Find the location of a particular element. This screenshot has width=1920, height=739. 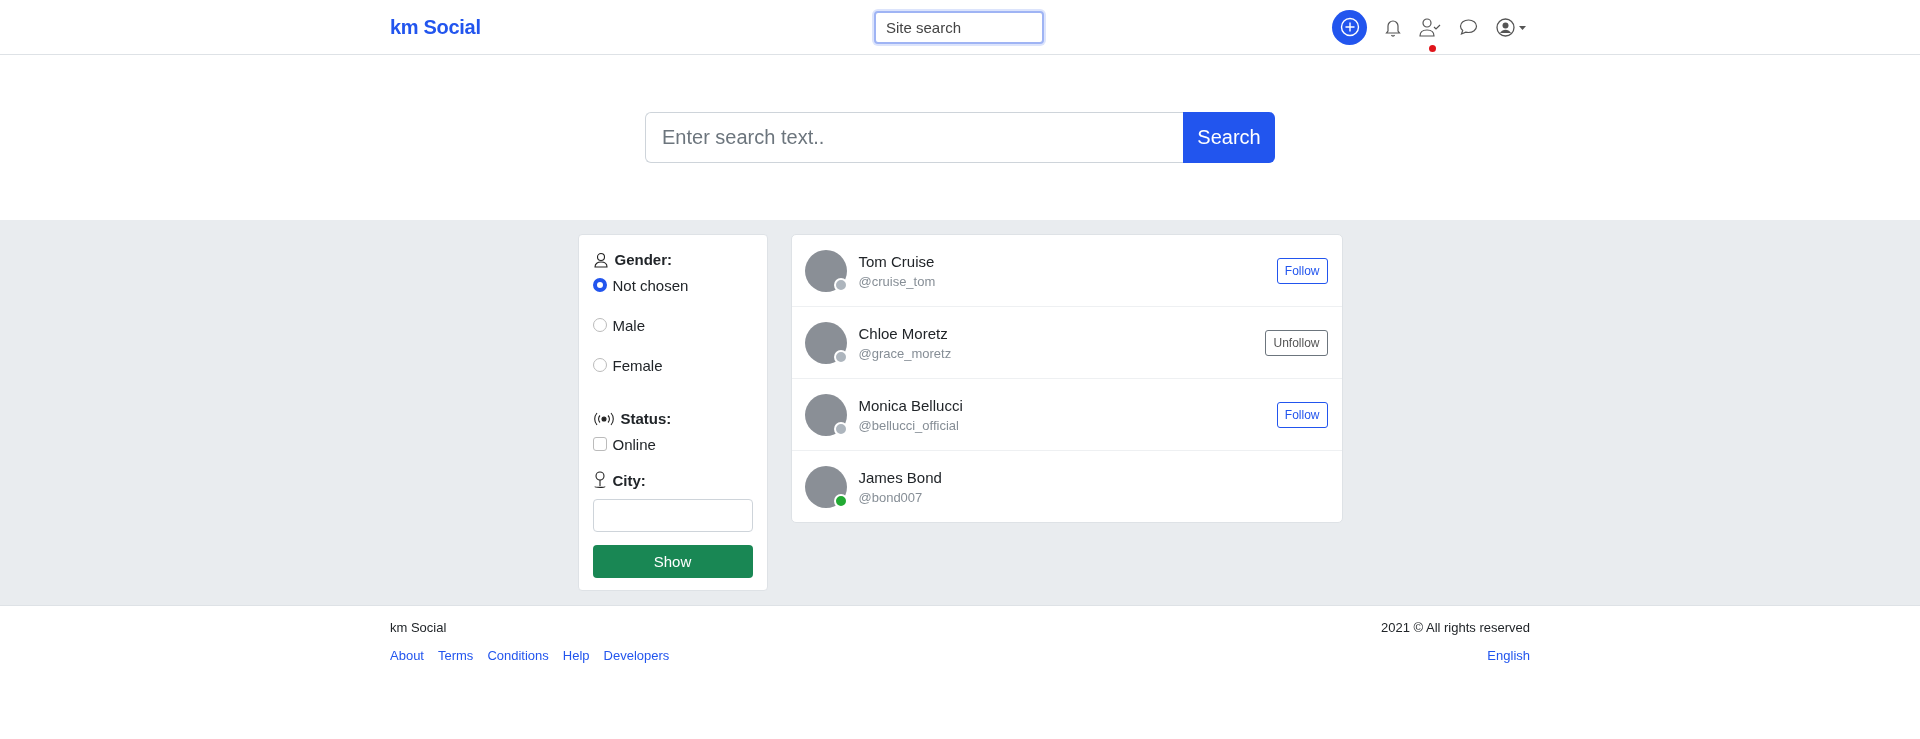

add-button is located at coordinates (1349, 27).